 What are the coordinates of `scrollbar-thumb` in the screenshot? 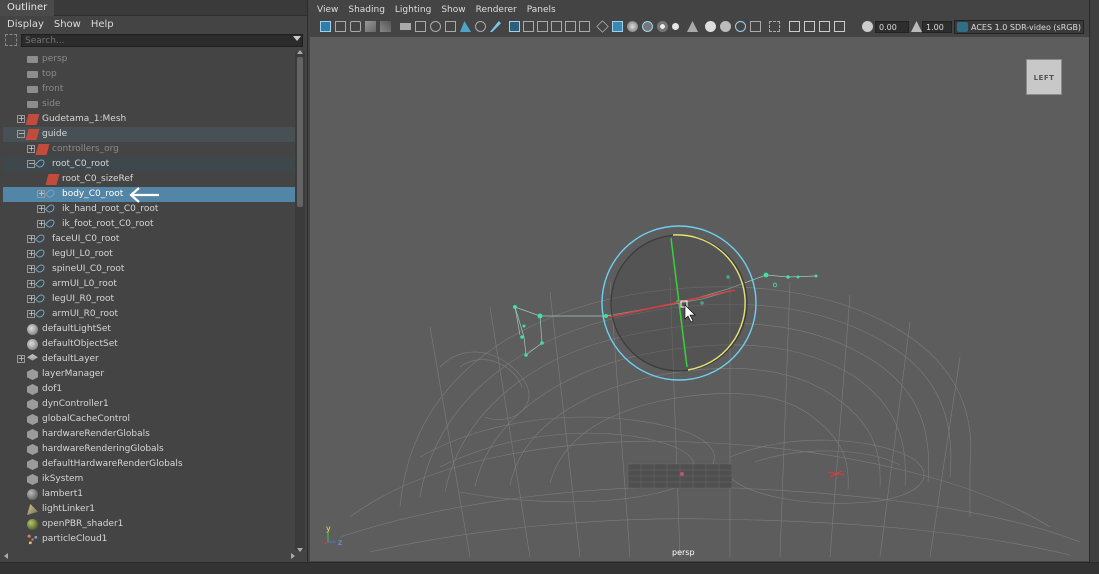 It's located at (300, 132).